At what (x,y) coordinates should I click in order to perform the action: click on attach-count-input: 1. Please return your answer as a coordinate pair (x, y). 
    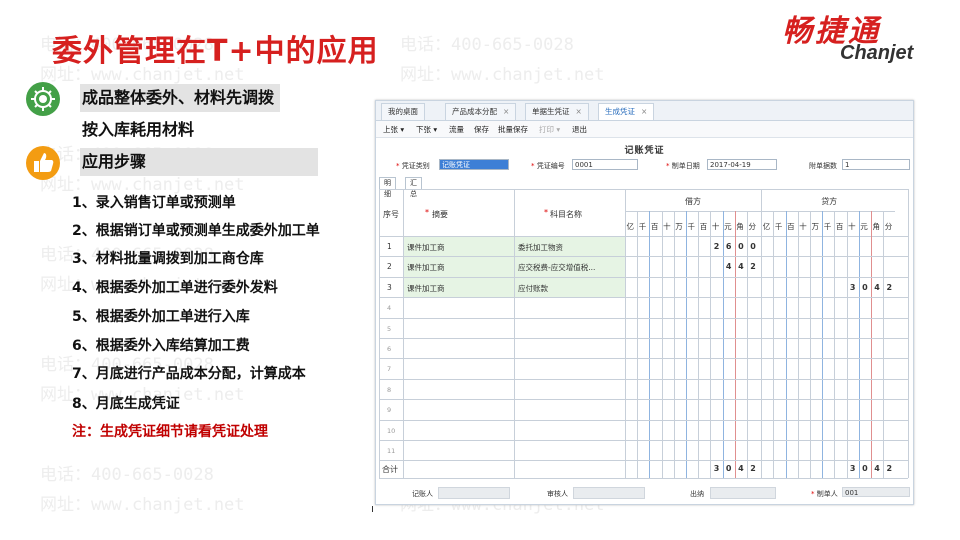
    Looking at the image, I should click on (876, 164).